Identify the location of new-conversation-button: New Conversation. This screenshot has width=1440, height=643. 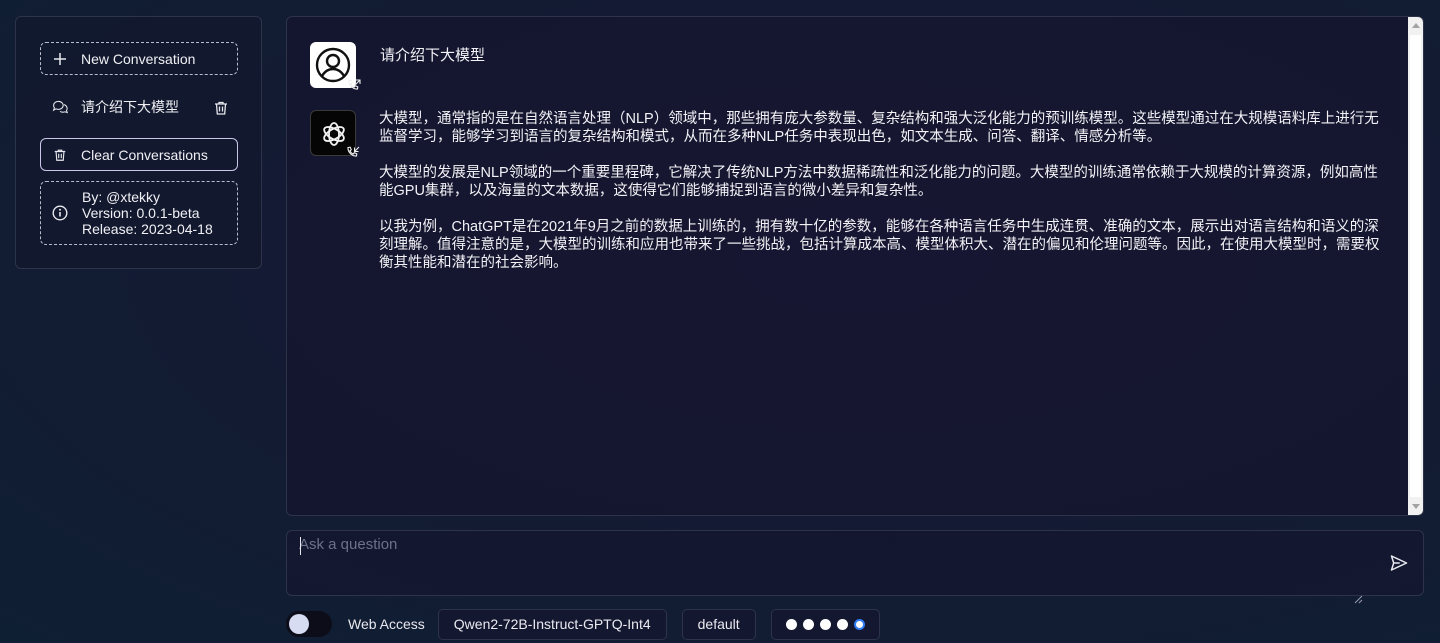
(139, 58).